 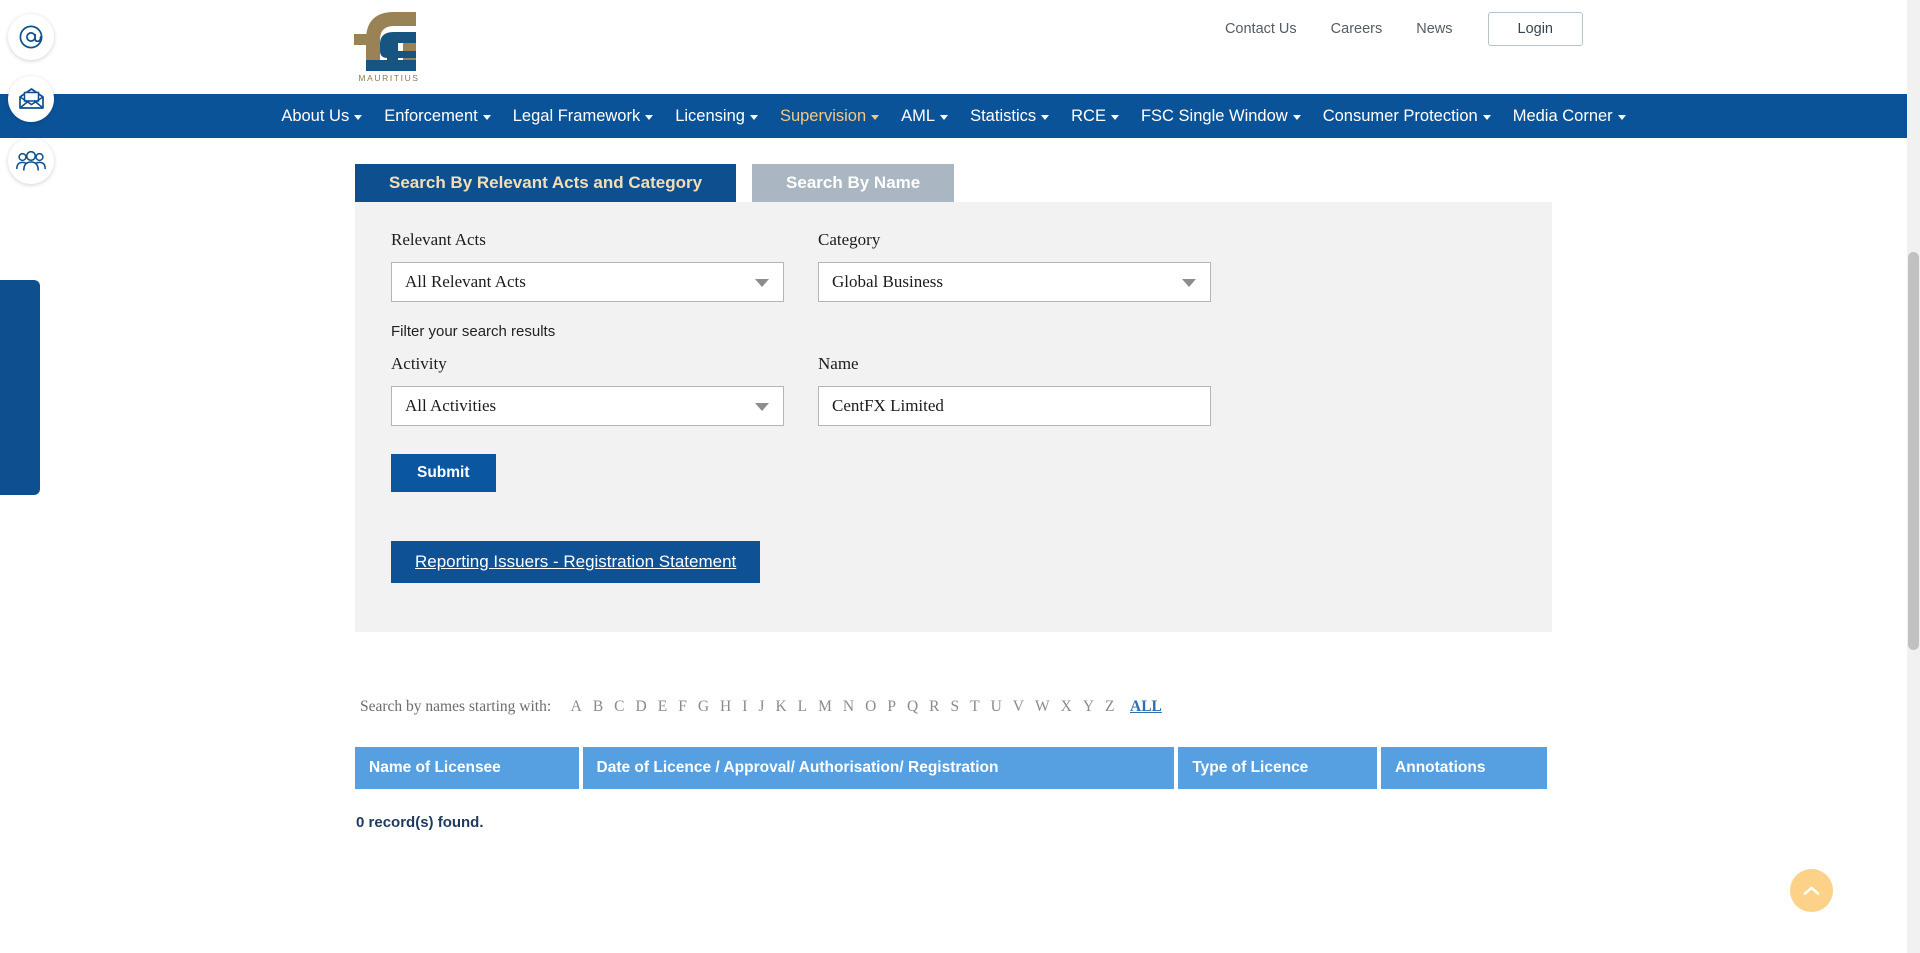 What do you see at coordinates (315, 116) in the screenshot?
I see `nav-label: About Us` at bounding box center [315, 116].